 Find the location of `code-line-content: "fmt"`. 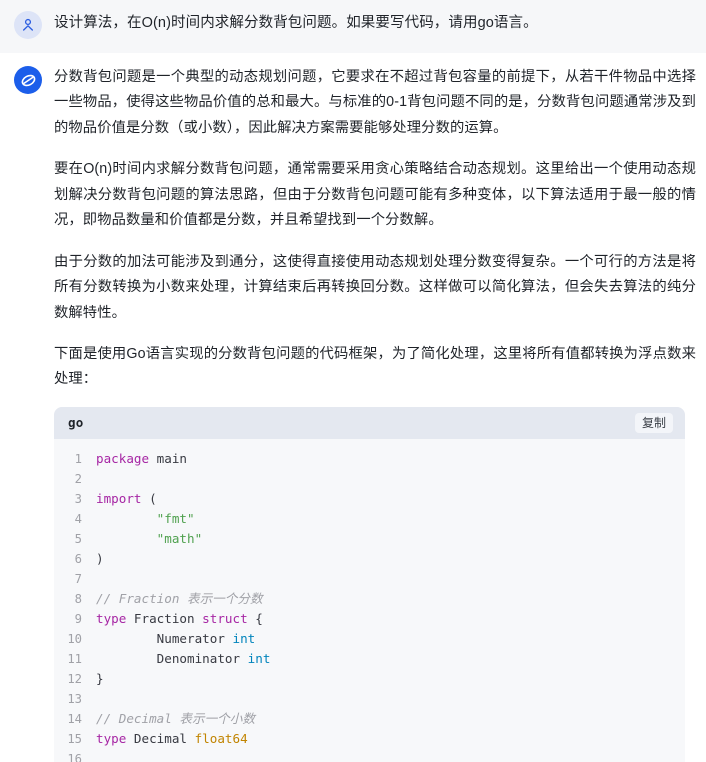

code-line-content: "fmt" is located at coordinates (175, 518).